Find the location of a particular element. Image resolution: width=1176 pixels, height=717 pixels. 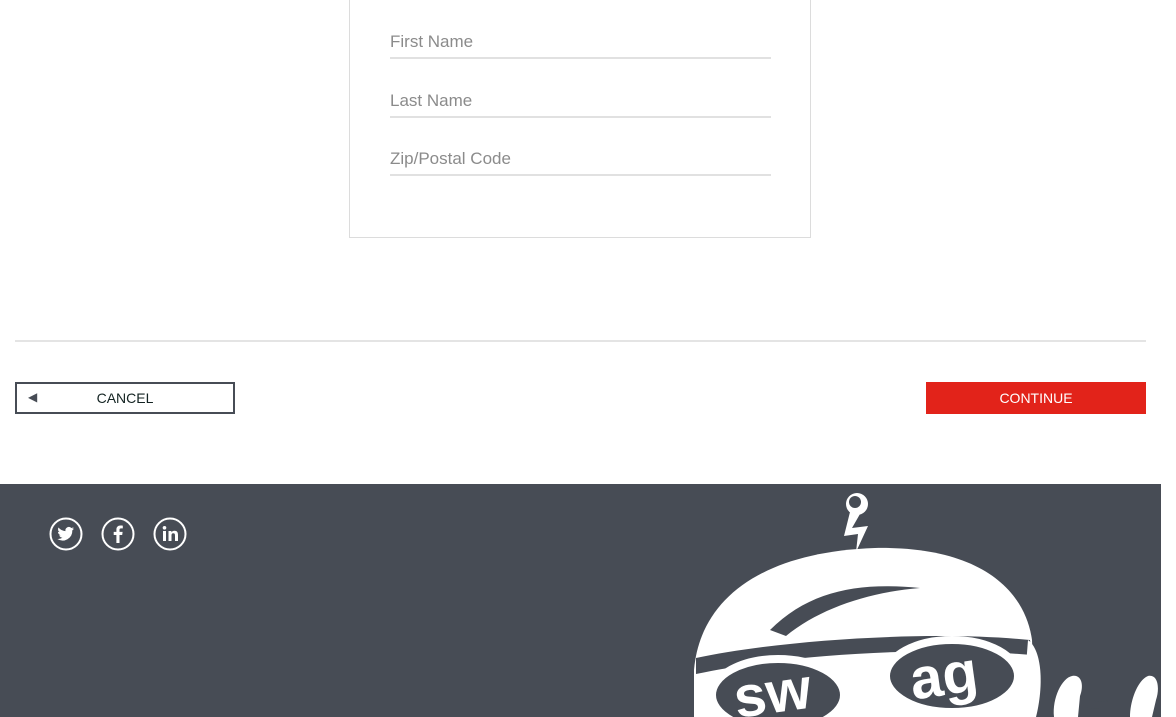

cancel-button: ◀ CANCEL is located at coordinates (125, 398).